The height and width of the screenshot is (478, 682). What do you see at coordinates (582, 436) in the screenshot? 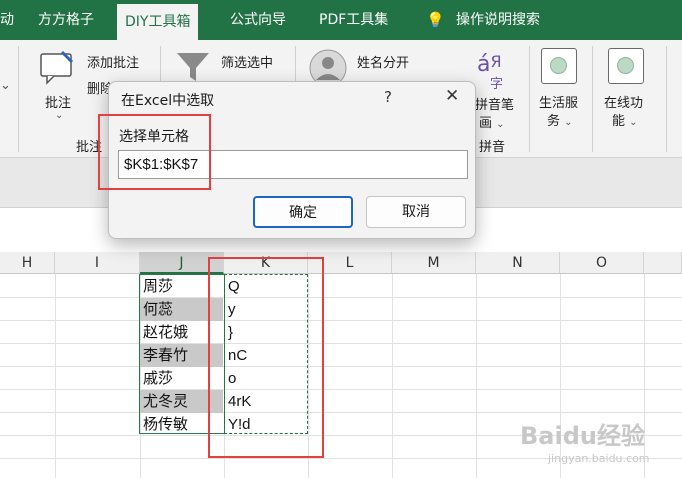
I see `watermark-logo: Baidu经验` at bounding box center [582, 436].